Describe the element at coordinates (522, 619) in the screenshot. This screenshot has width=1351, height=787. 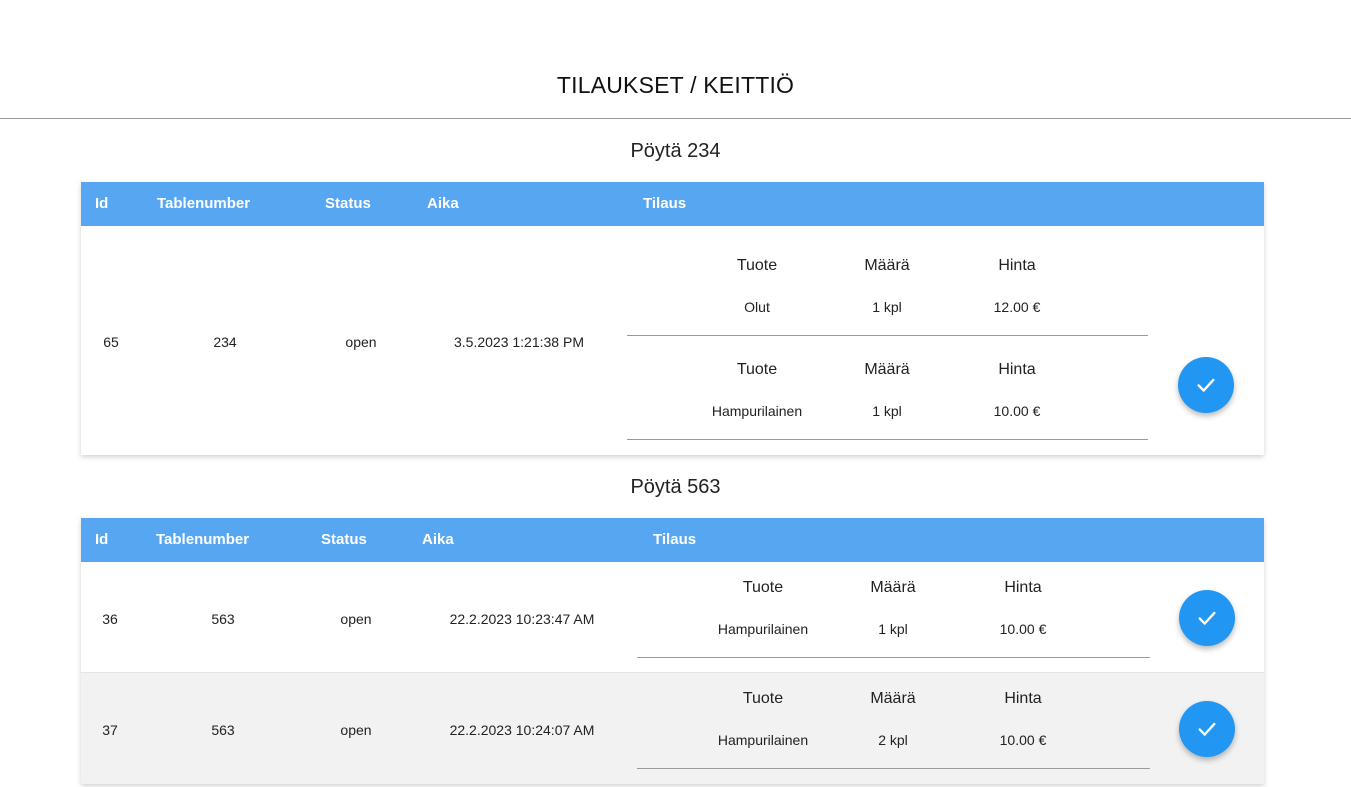
I see `order-time: 22.2.2023 10:23:47 AM` at that location.